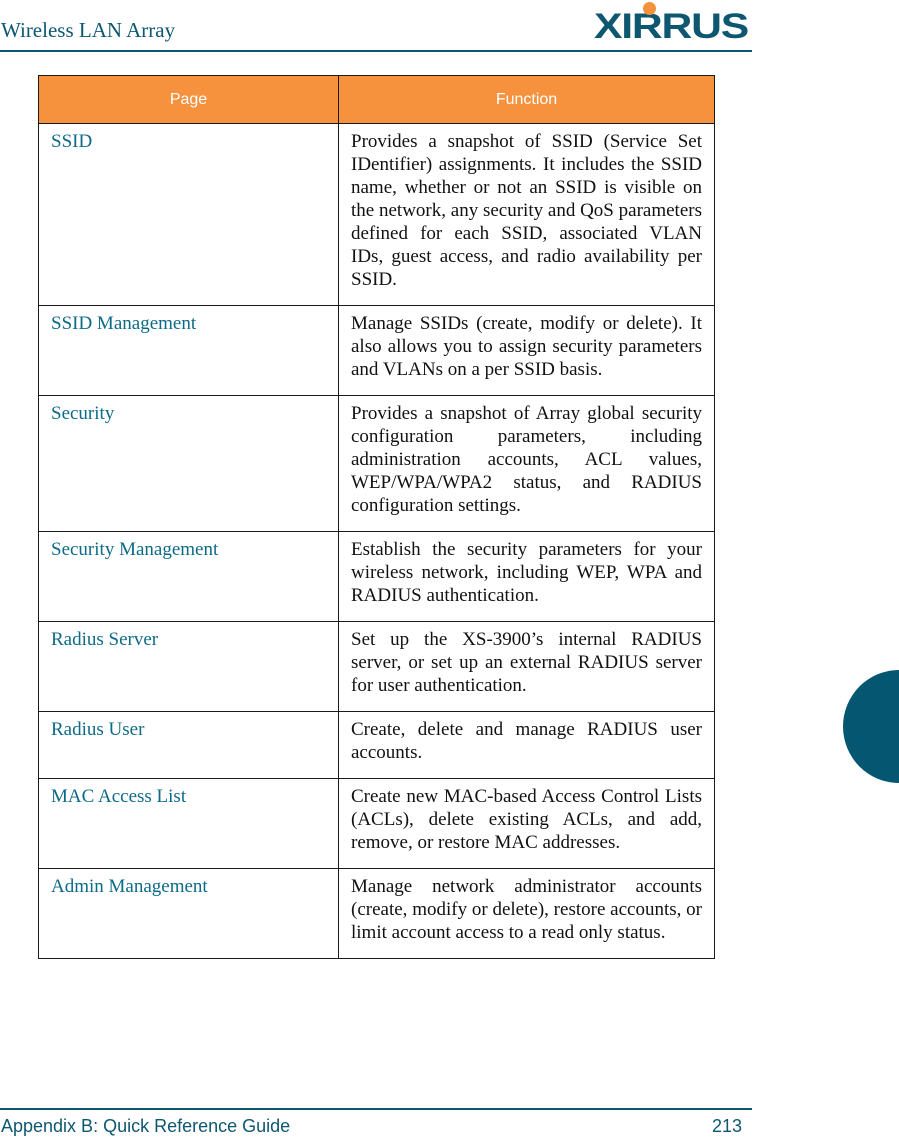  I want to click on chapter-tab-marker, so click(871, 726).